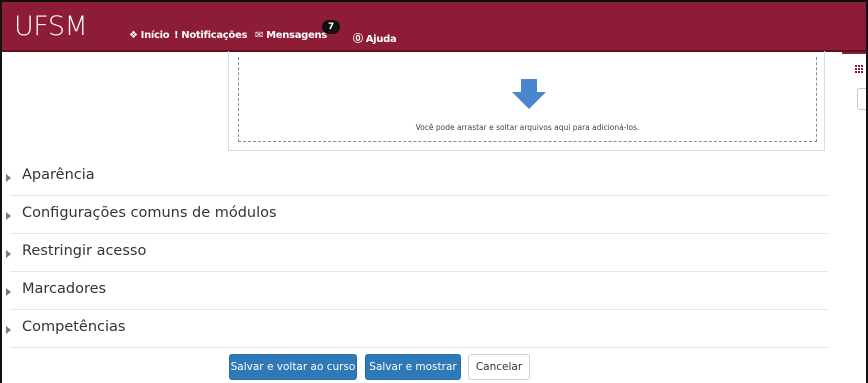 The image size is (868, 383). What do you see at coordinates (149, 213) in the screenshot?
I see `section-title: Configurações comuns de módulos` at bounding box center [149, 213].